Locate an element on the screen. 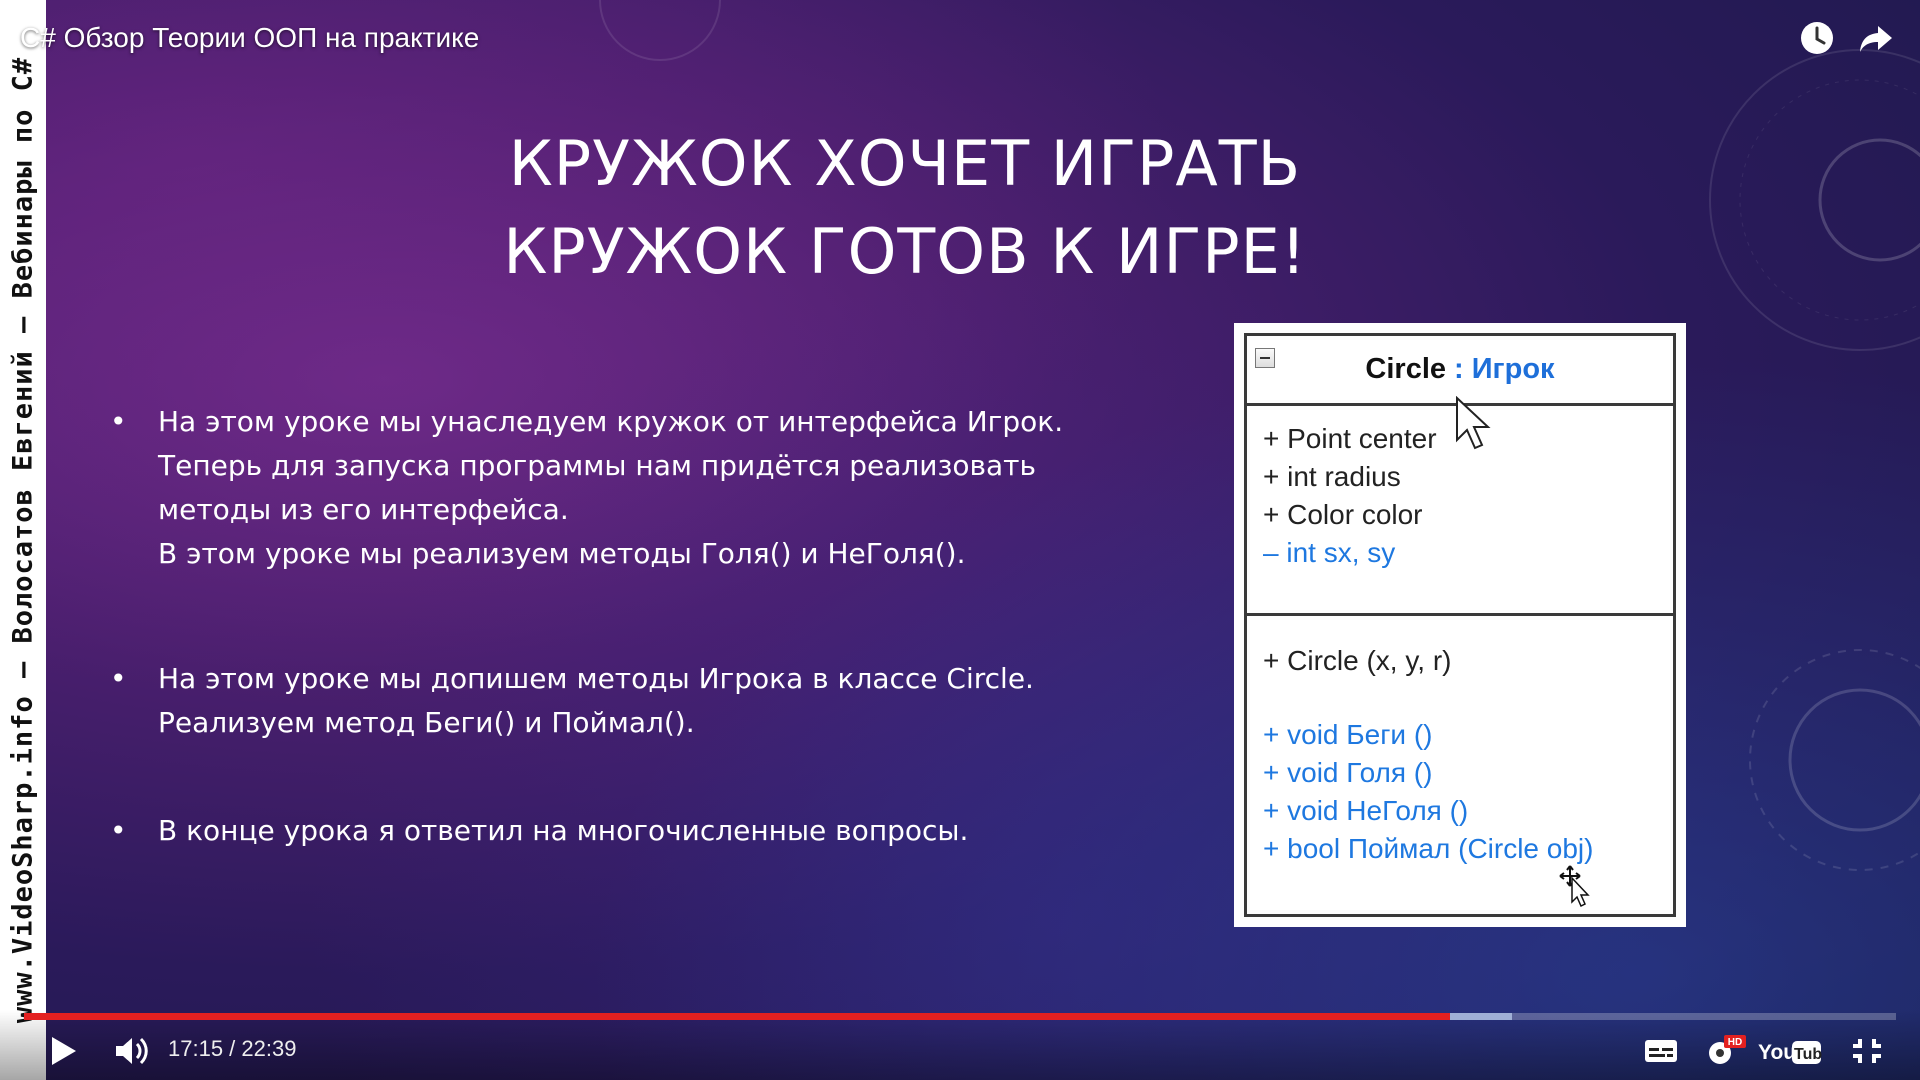  progress-bar is located at coordinates (960, 1016).